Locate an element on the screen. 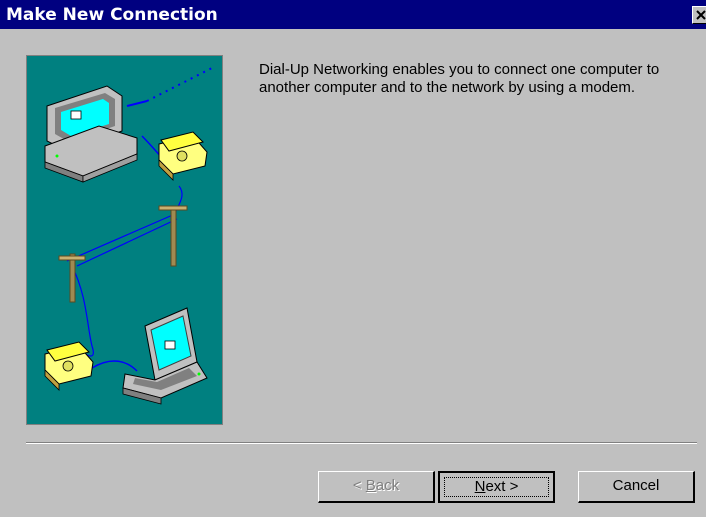  back-mnemonic: B is located at coordinates (370, 485).